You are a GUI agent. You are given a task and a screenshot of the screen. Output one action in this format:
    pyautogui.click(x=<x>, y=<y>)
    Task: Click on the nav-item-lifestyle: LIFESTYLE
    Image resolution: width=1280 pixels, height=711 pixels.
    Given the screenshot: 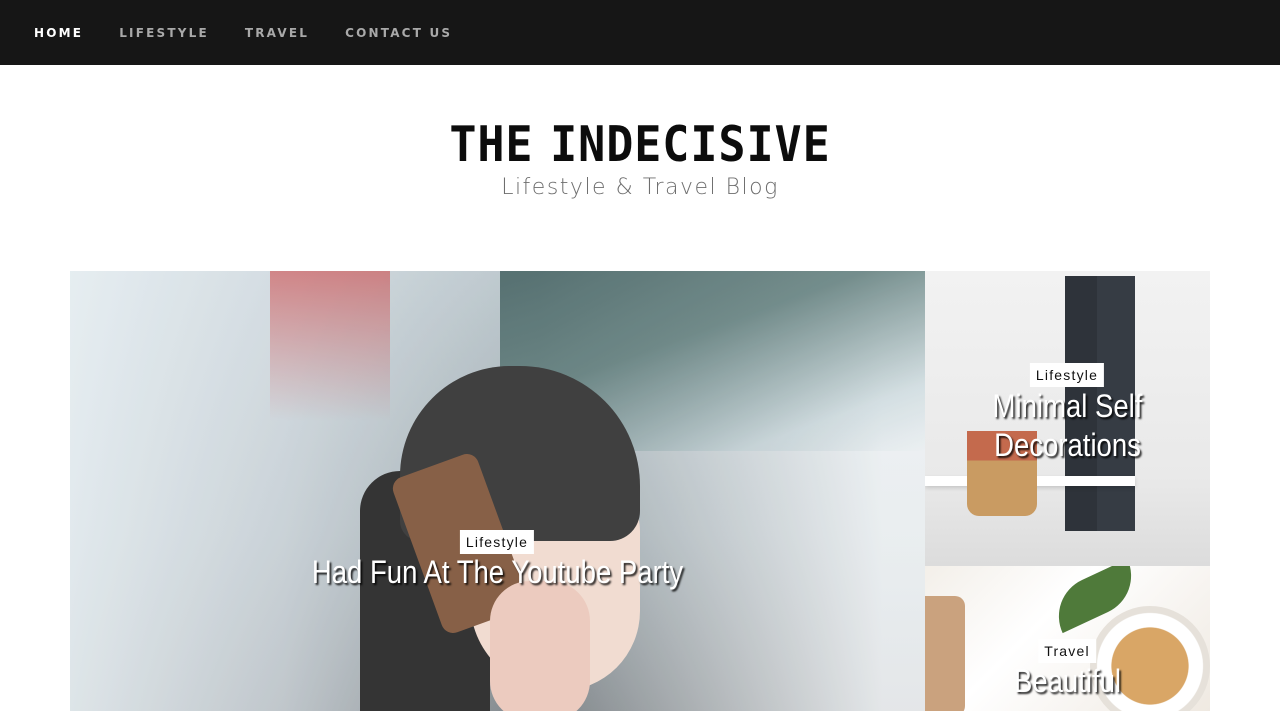 What is the action you would take?
    pyautogui.click(x=164, y=33)
    